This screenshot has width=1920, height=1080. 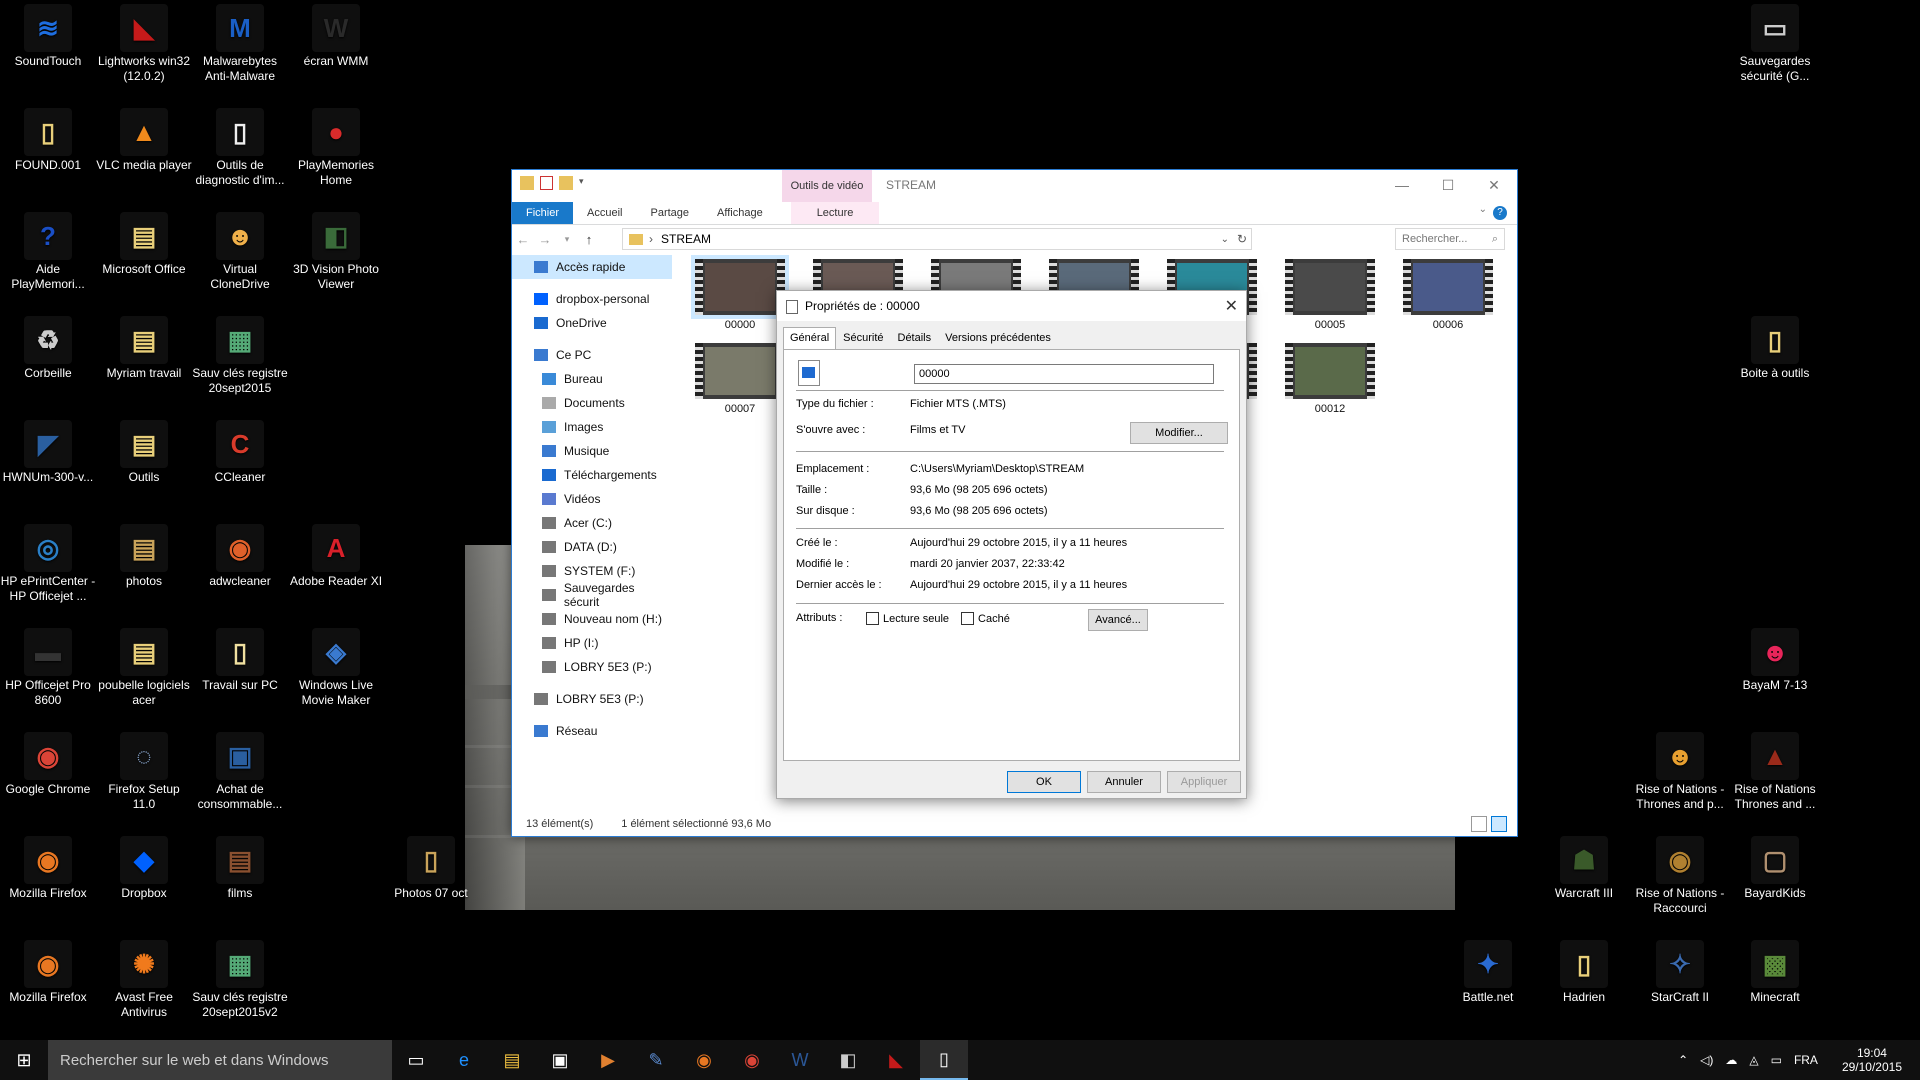 What do you see at coordinates (1683, 1060) in the screenshot?
I see `tray-chevron-icon: ⌃` at bounding box center [1683, 1060].